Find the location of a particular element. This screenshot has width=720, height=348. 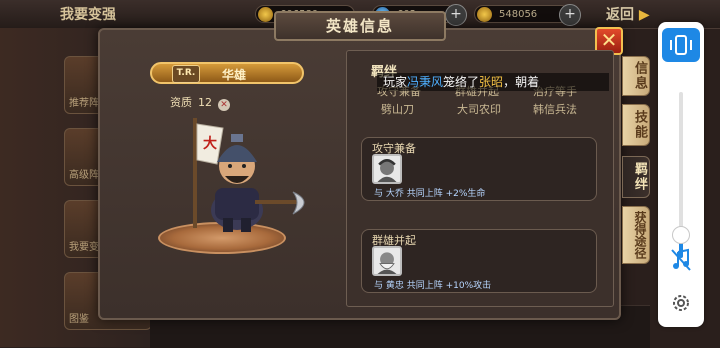

tab-skills: 技能 is located at coordinates (636, 125).